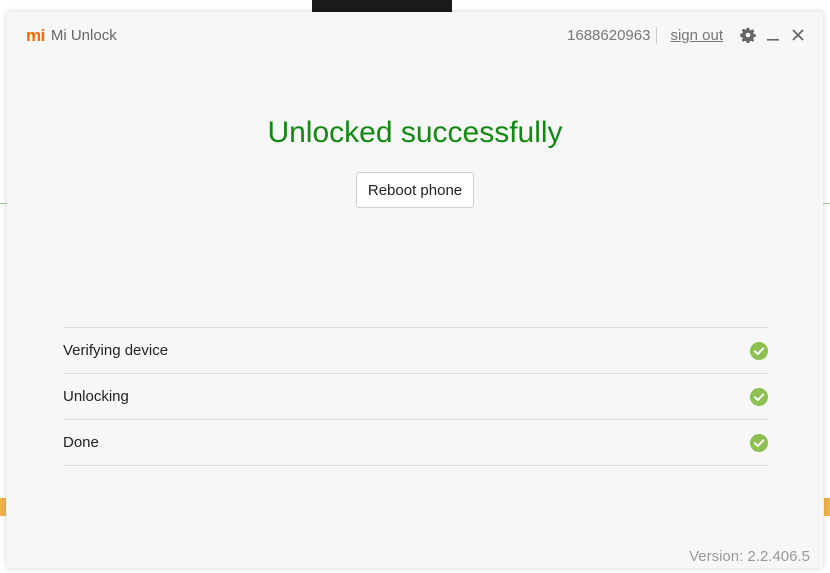 This screenshot has width=830, height=573. I want to click on background-text-fragment, so click(568, 6).